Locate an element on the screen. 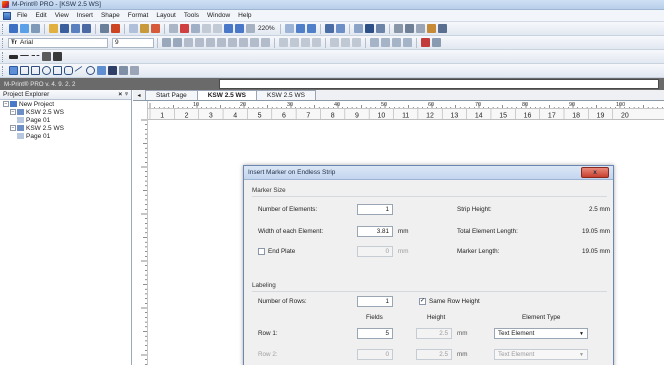 This screenshot has width=664, height=365. align-left-icon is located at coordinates (283, 42).